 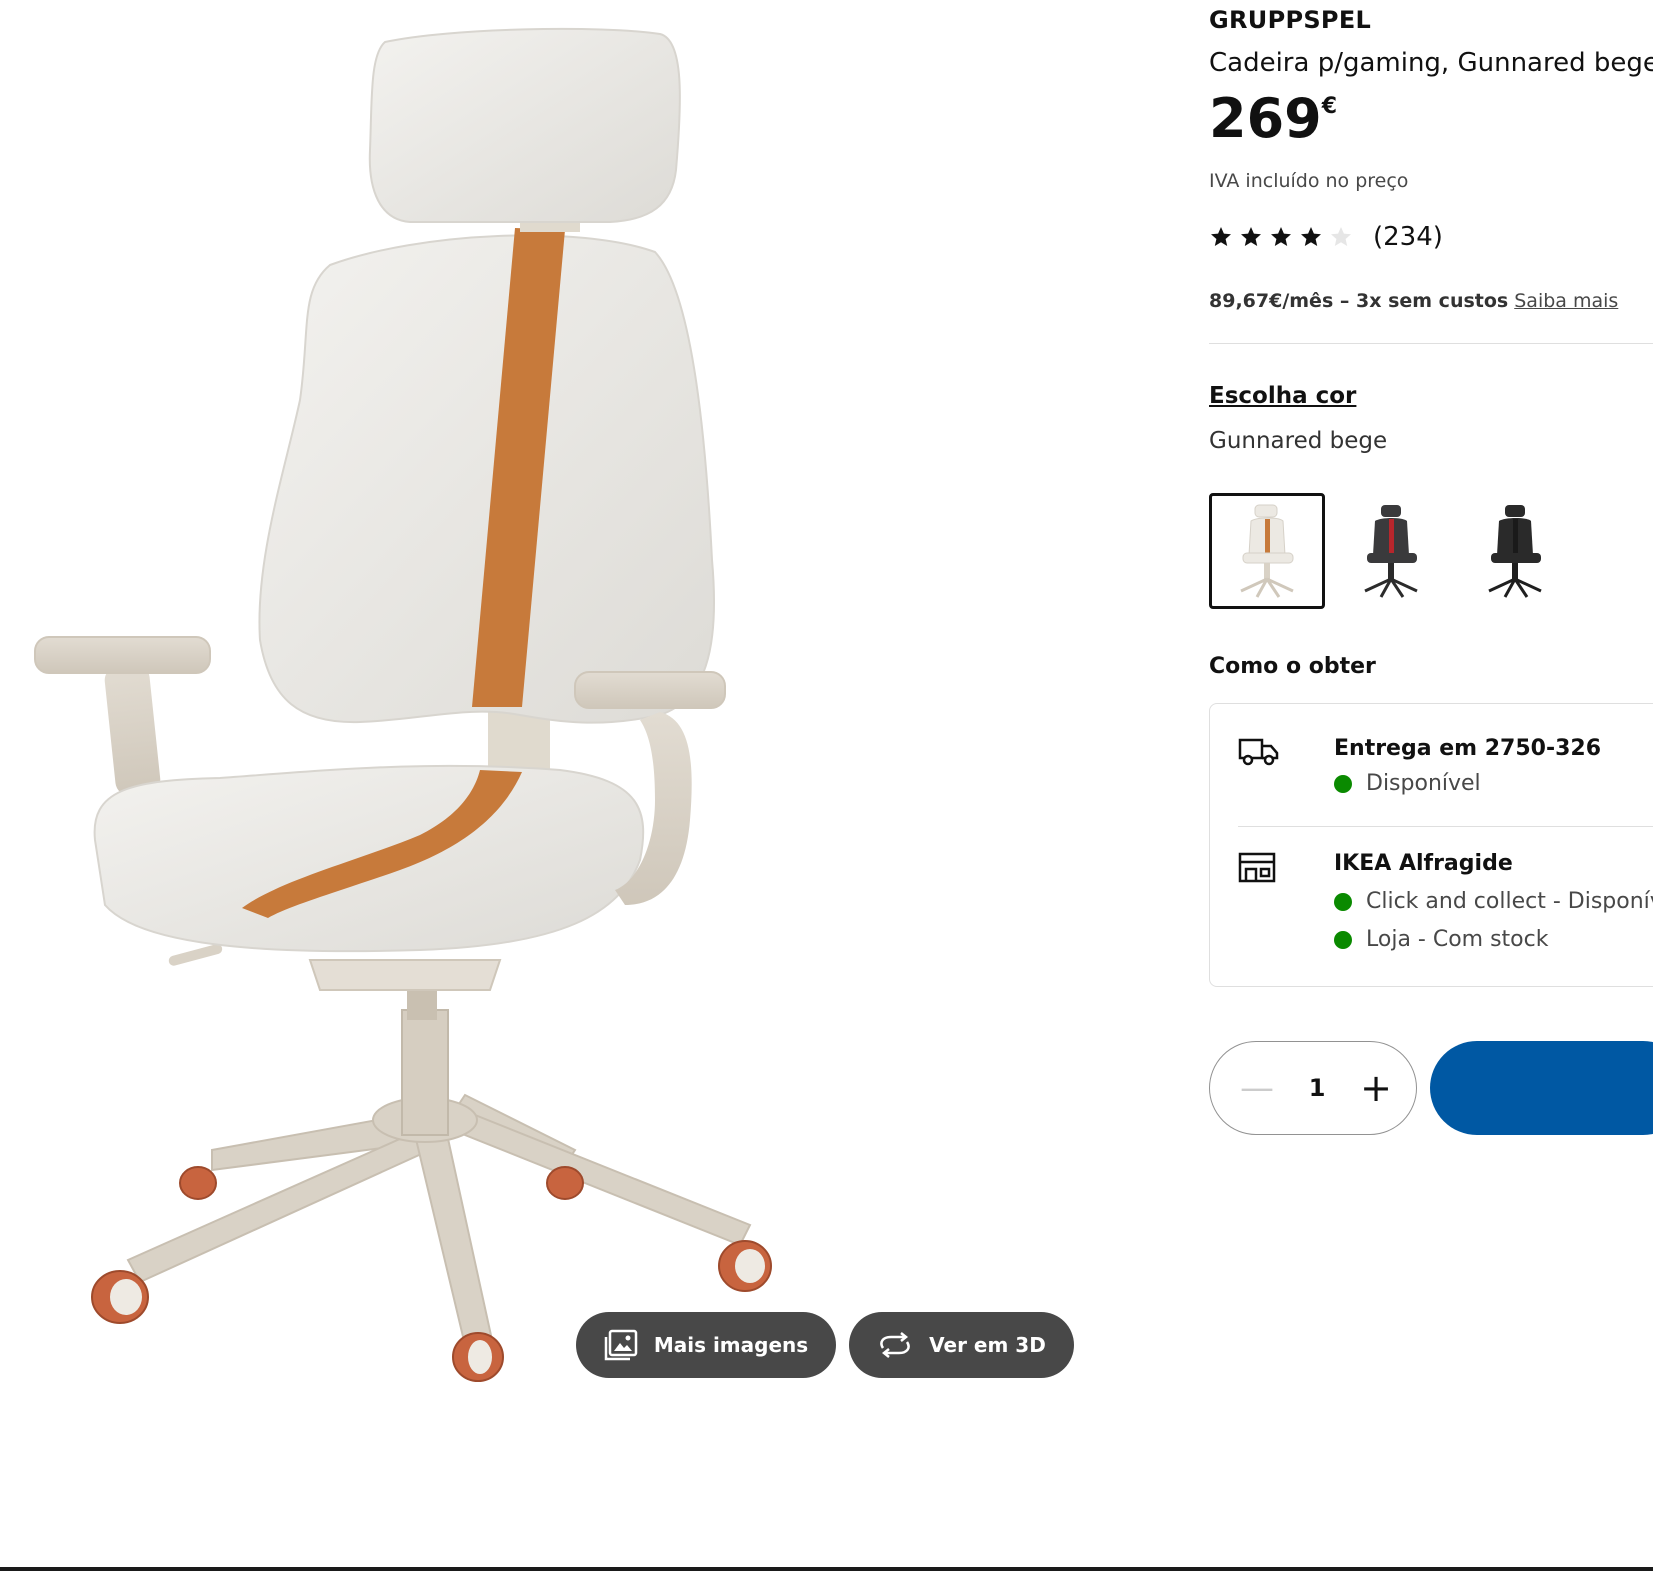 I want to click on quantity-stepper: — 1 +, so click(x=1313, y=1088).